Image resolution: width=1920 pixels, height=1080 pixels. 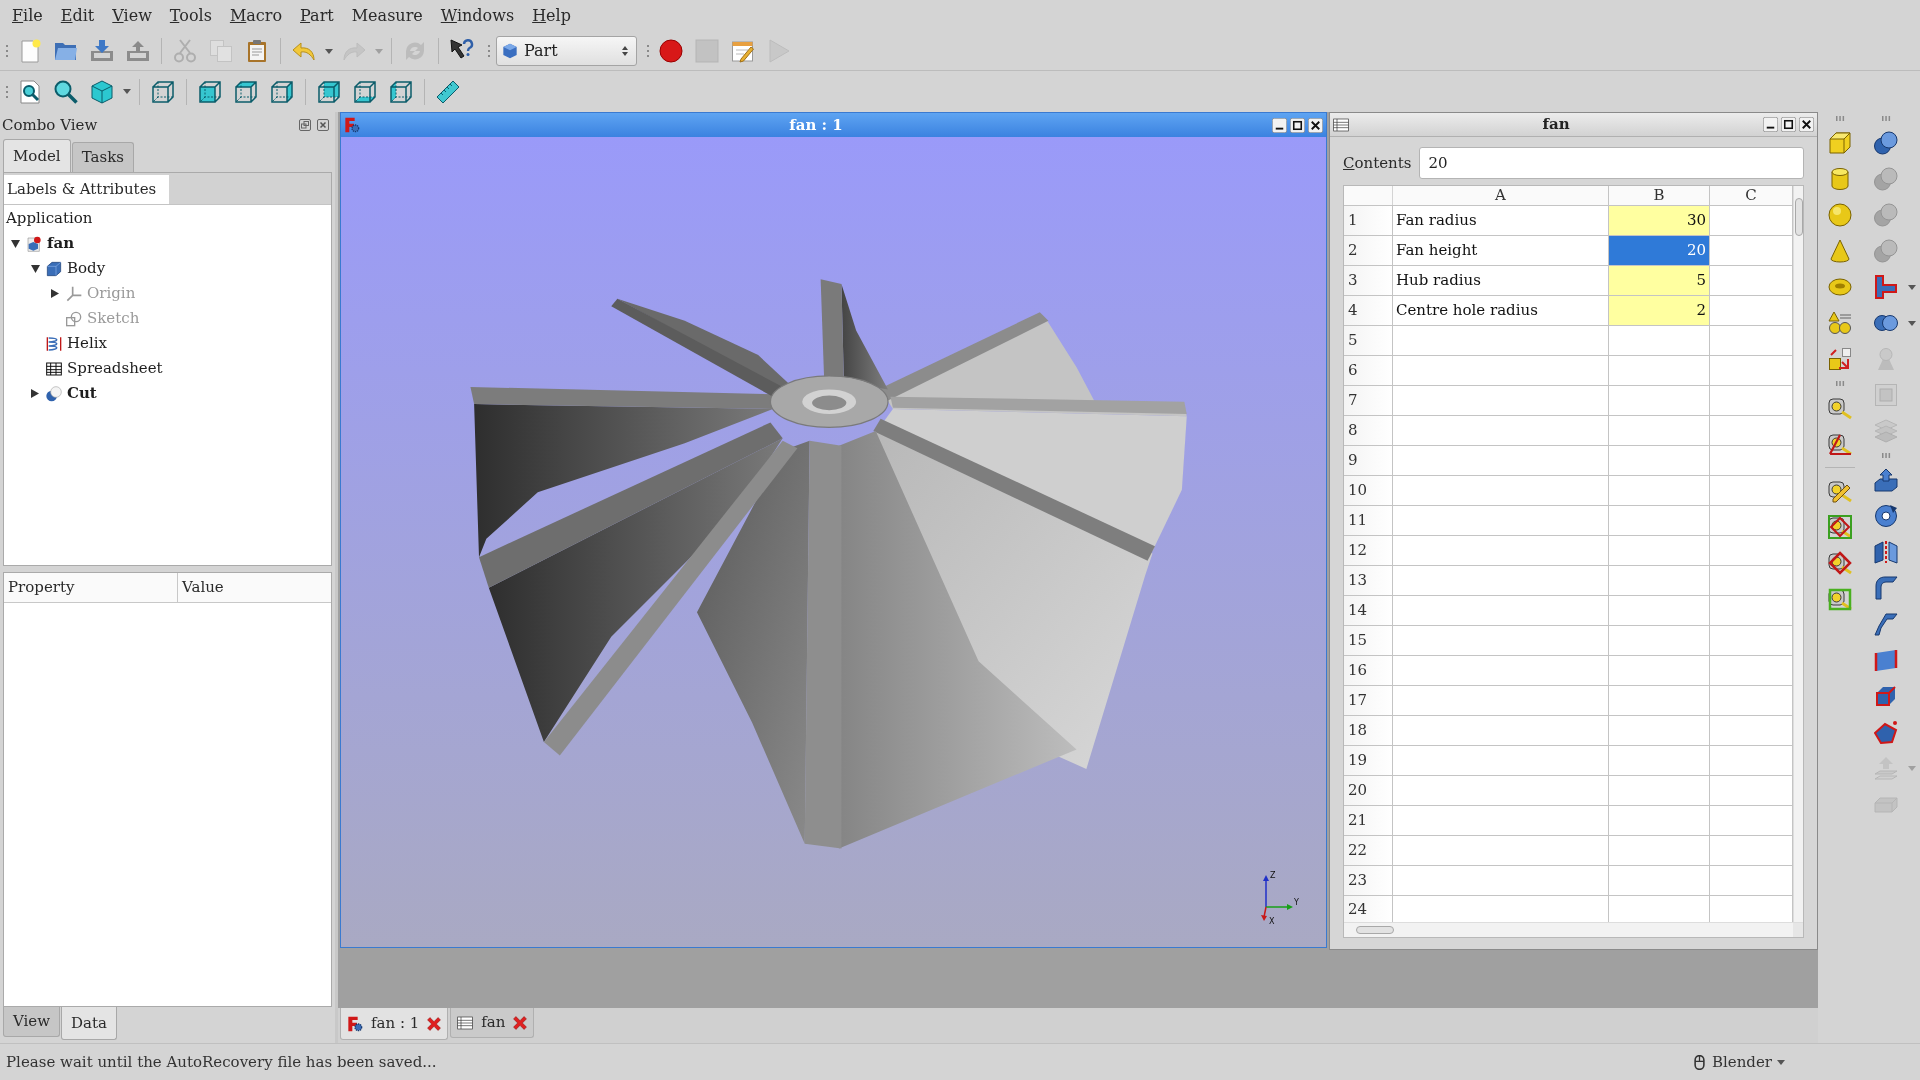 What do you see at coordinates (1886, 287) in the screenshot?
I see `t-shape-icon` at bounding box center [1886, 287].